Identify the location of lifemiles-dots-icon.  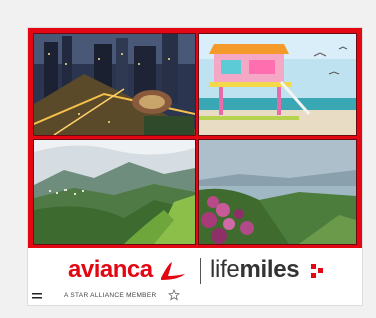
(317, 271).